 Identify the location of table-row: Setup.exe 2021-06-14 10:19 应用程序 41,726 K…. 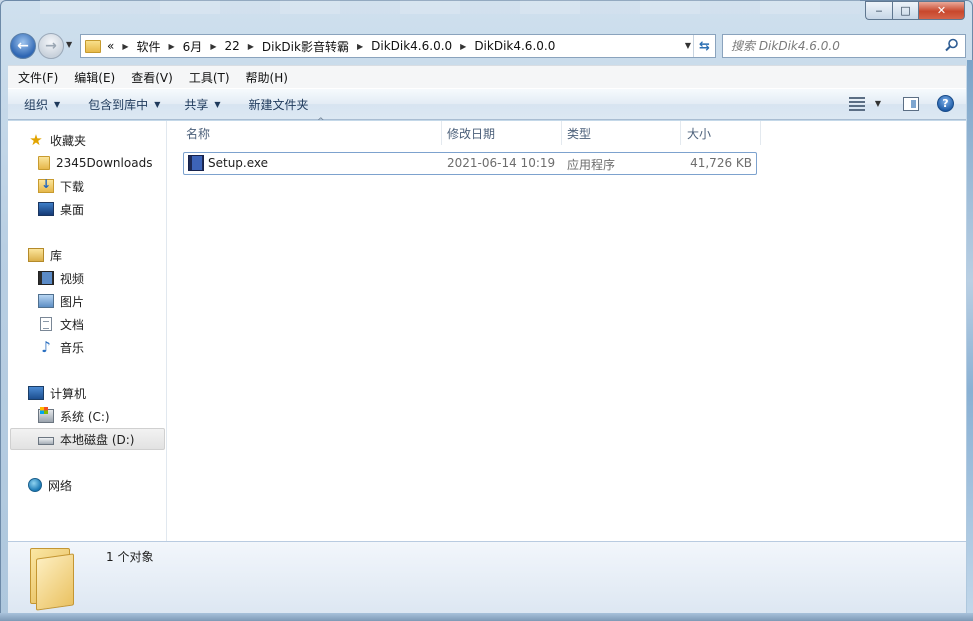
(470, 163).